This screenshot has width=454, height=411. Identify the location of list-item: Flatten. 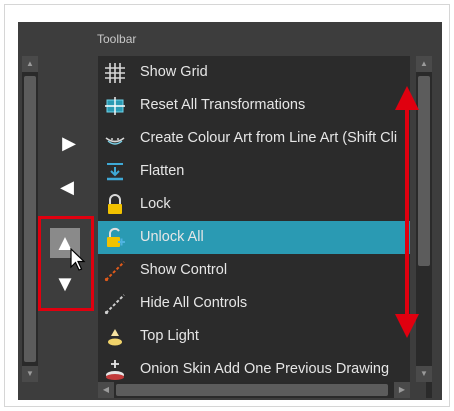
(254, 171).